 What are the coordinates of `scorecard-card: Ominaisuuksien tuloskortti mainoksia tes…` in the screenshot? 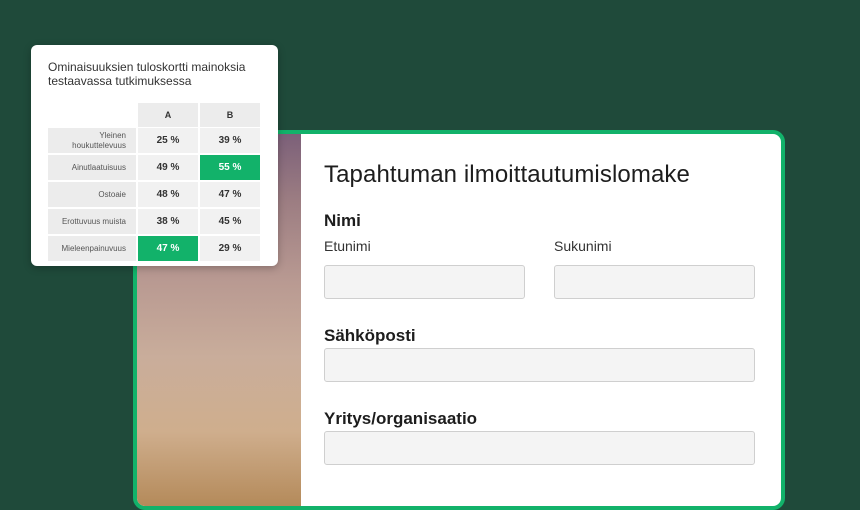 It's located at (154, 155).